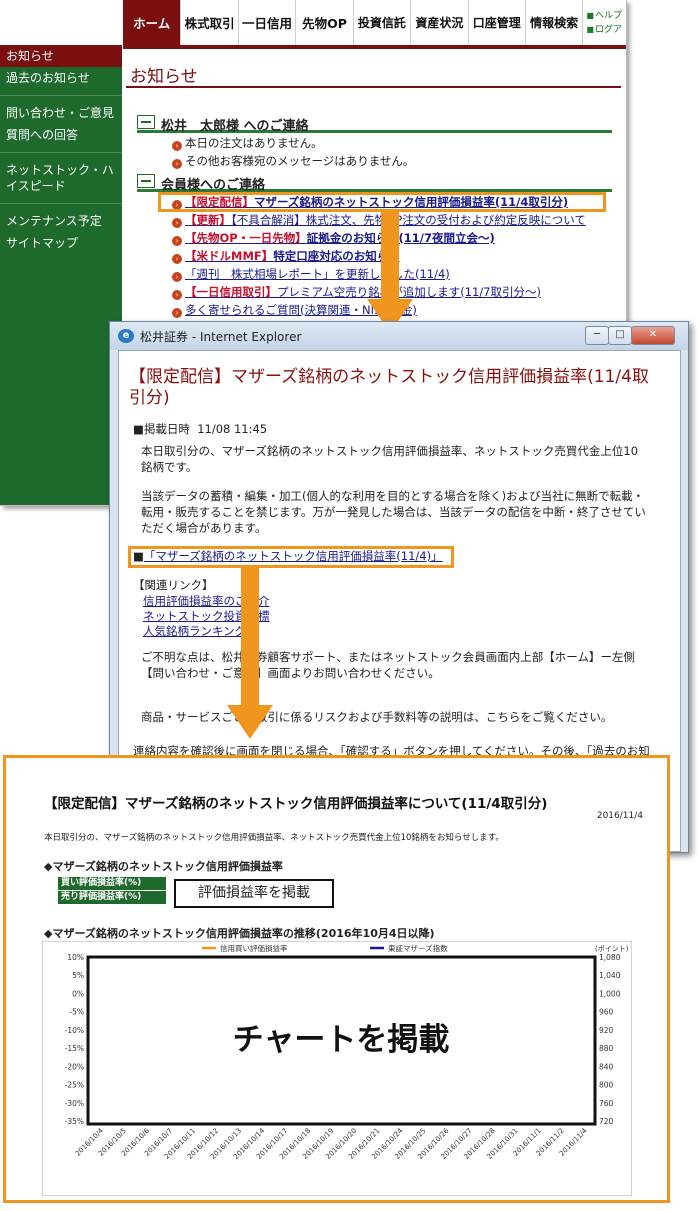 Image resolution: width=700 pixels, height=1211 pixels. I want to click on tab-account: 口座管理, so click(497, 22).